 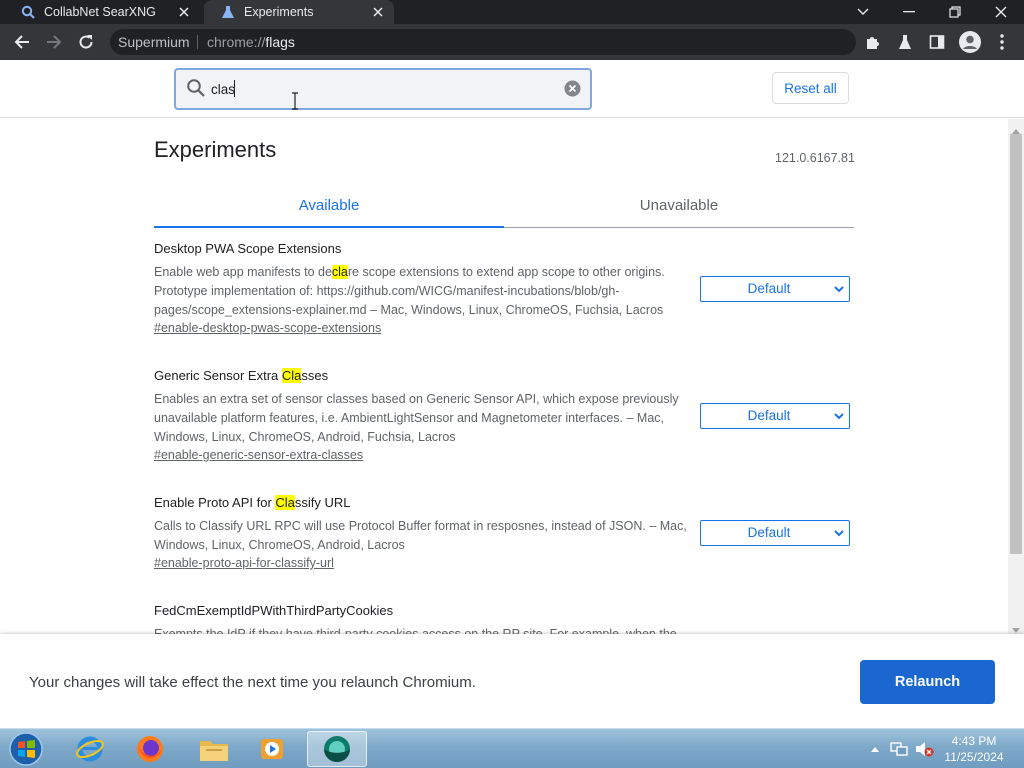 I want to click on address-url: chrome://flags, so click(x=251, y=42).